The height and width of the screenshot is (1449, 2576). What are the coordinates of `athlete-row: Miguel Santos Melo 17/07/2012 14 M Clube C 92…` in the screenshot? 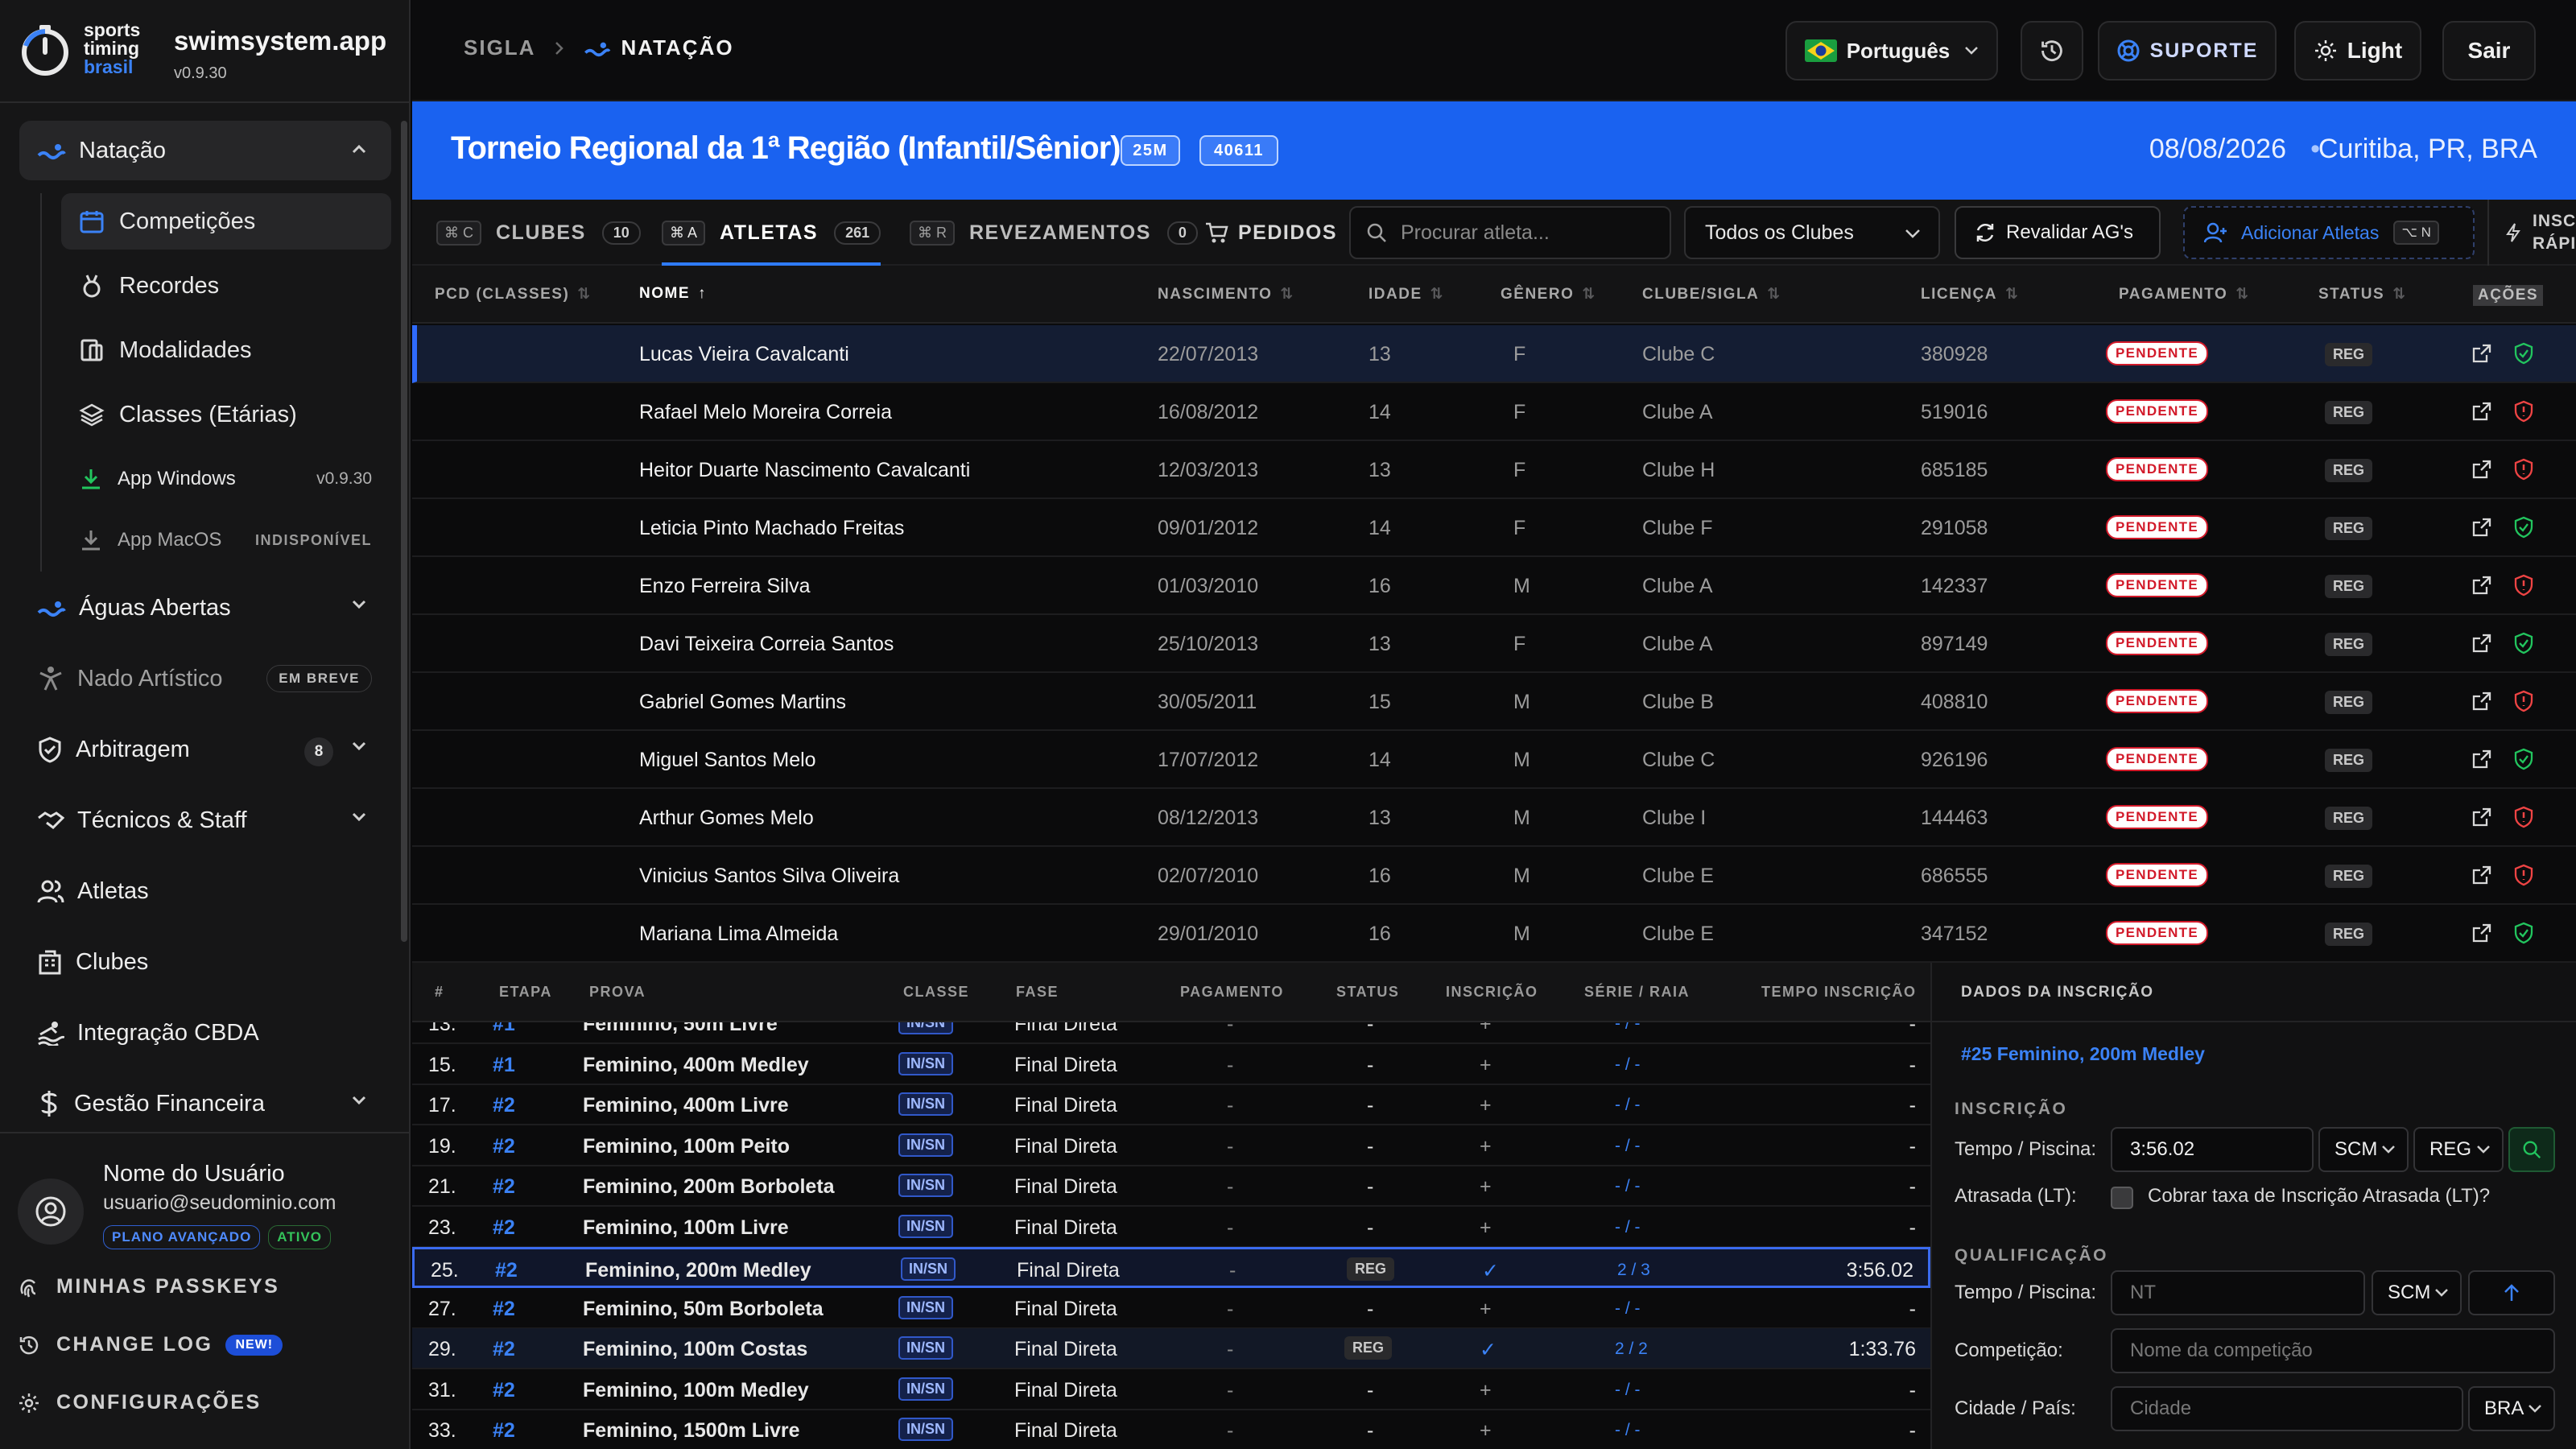 It's located at (1494, 760).